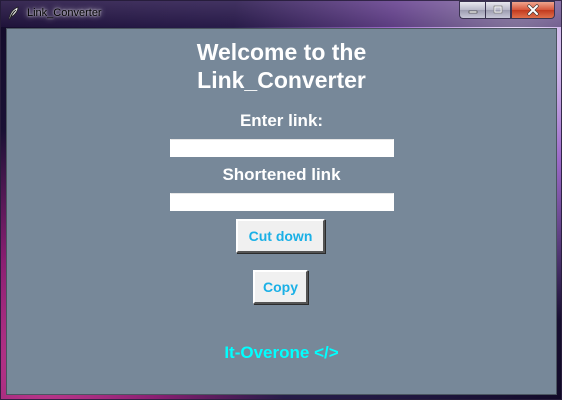 The height and width of the screenshot is (400, 562). Describe the element at coordinates (281, 352) in the screenshot. I see `footer-credit: It-Overone </>` at that location.